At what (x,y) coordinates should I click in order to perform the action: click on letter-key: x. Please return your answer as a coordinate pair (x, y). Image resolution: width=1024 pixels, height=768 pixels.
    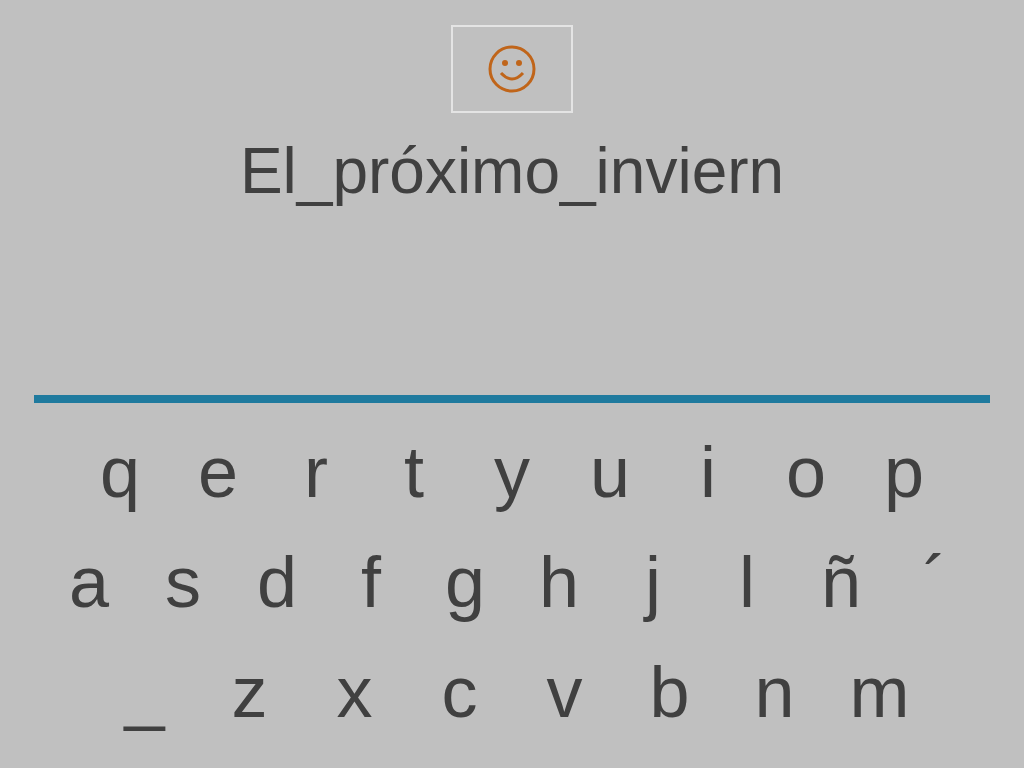
    Looking at the image, I should click on (354, 692).